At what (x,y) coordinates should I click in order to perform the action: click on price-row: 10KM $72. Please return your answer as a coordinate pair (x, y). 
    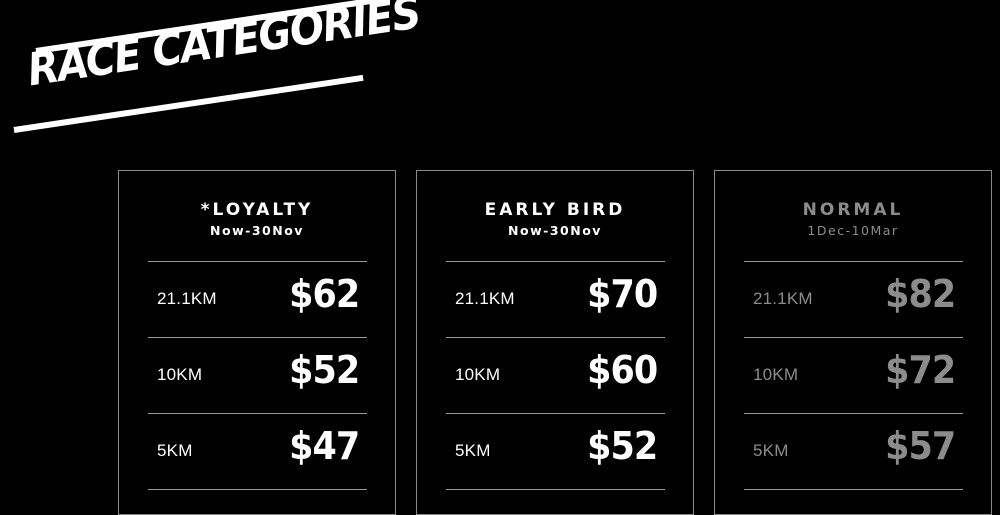
    Looking at the image, I should click on (853, 376).